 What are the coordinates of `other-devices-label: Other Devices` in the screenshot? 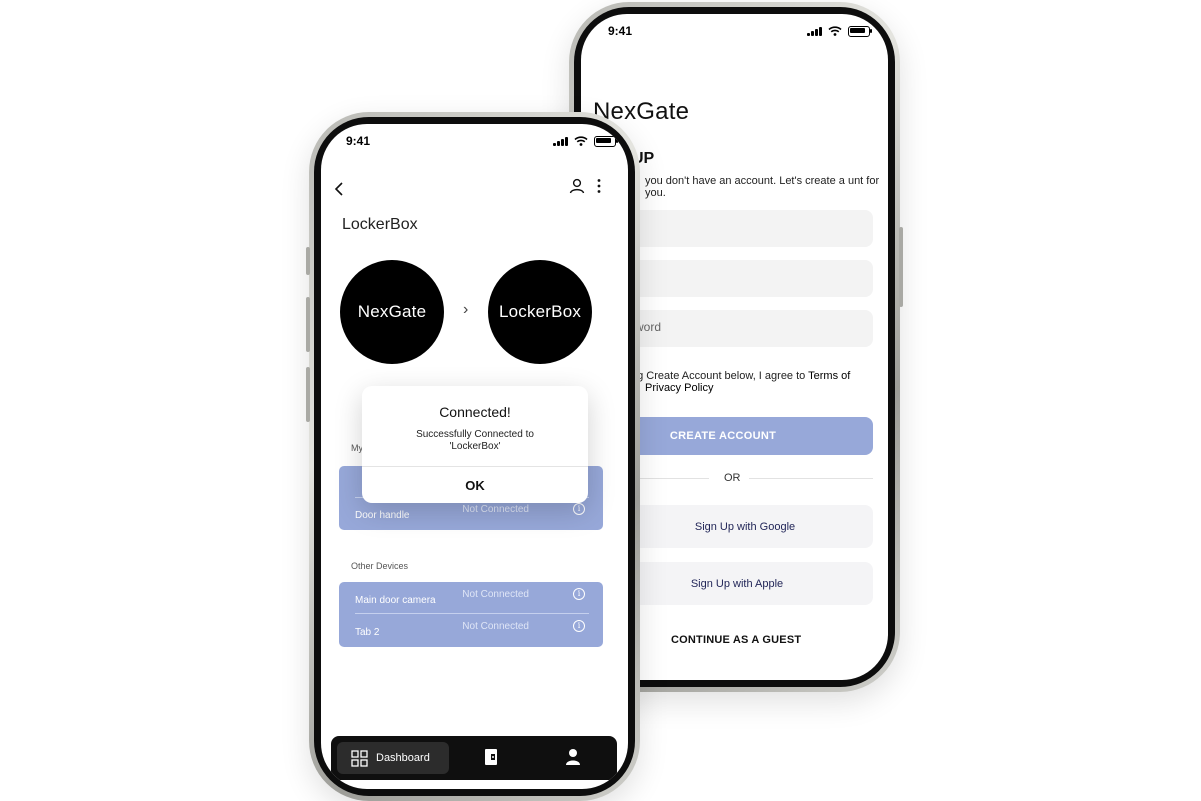 It's located at (380, 566).